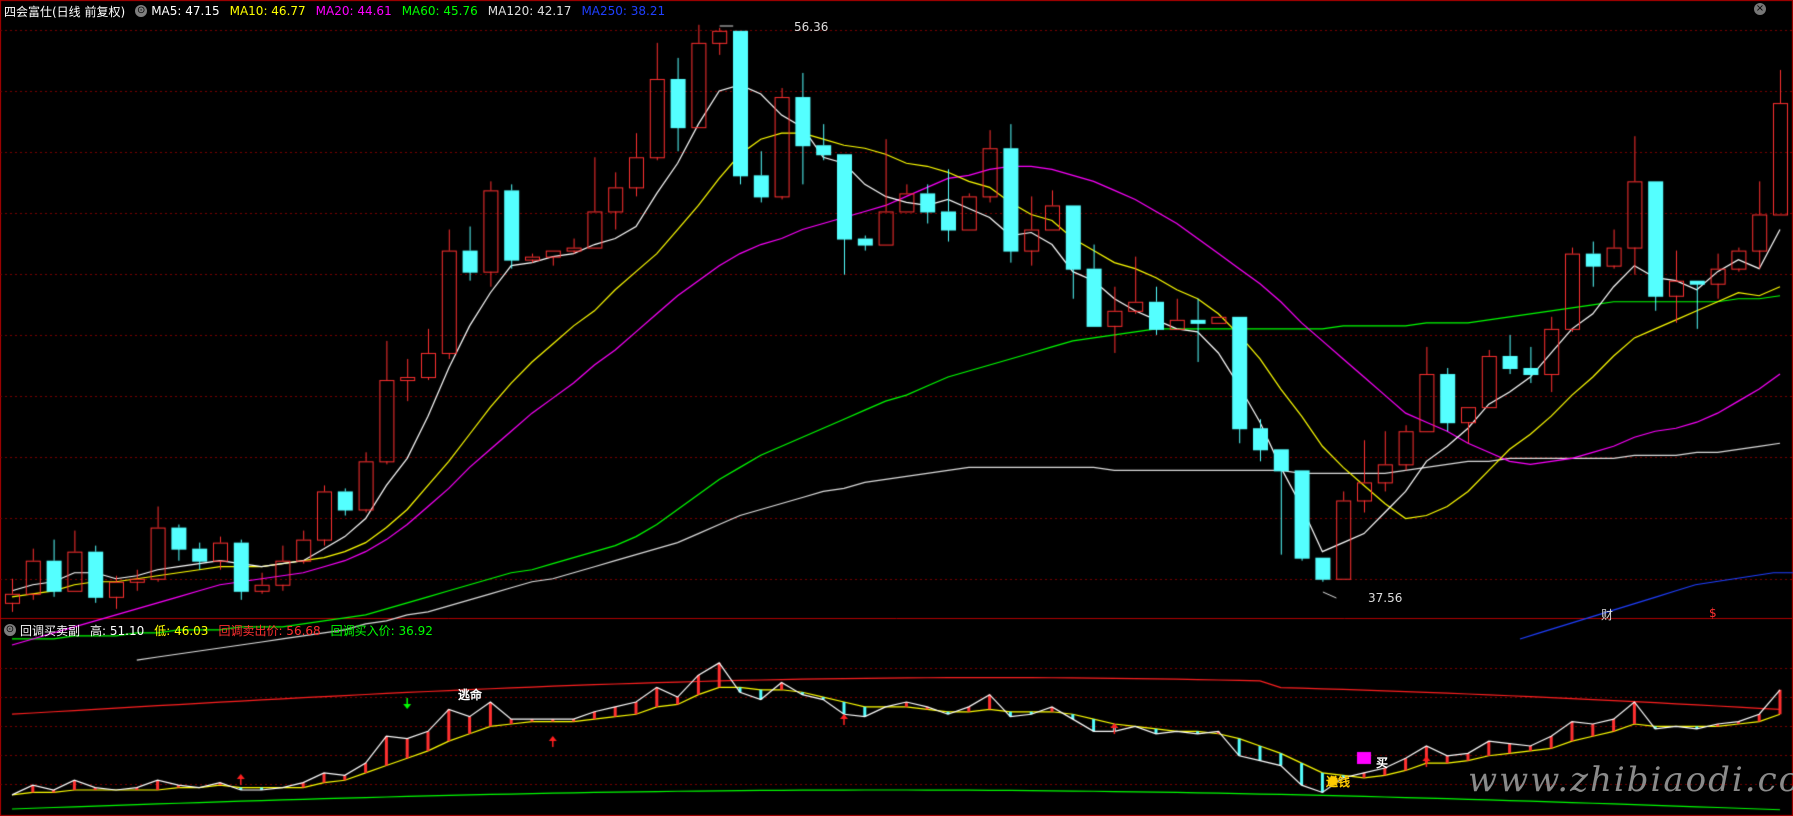 This screenshot has width=1793, height=816. Describe the element at coordinates (623, 11) in the screenshot. I see `ma250-label: MA250: 38.21` at that location.